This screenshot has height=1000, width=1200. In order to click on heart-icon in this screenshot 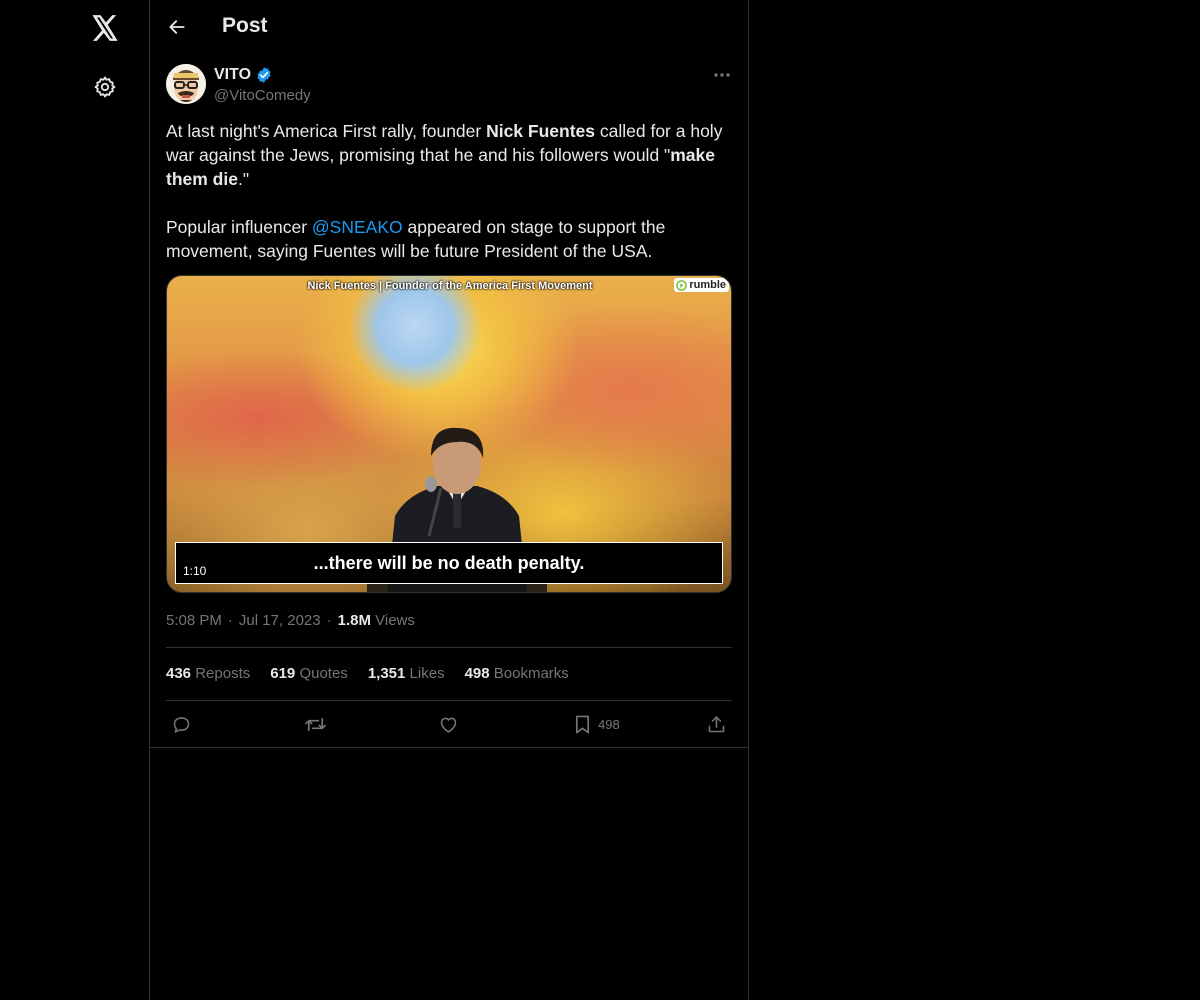, I will do `click(448, 725)`.